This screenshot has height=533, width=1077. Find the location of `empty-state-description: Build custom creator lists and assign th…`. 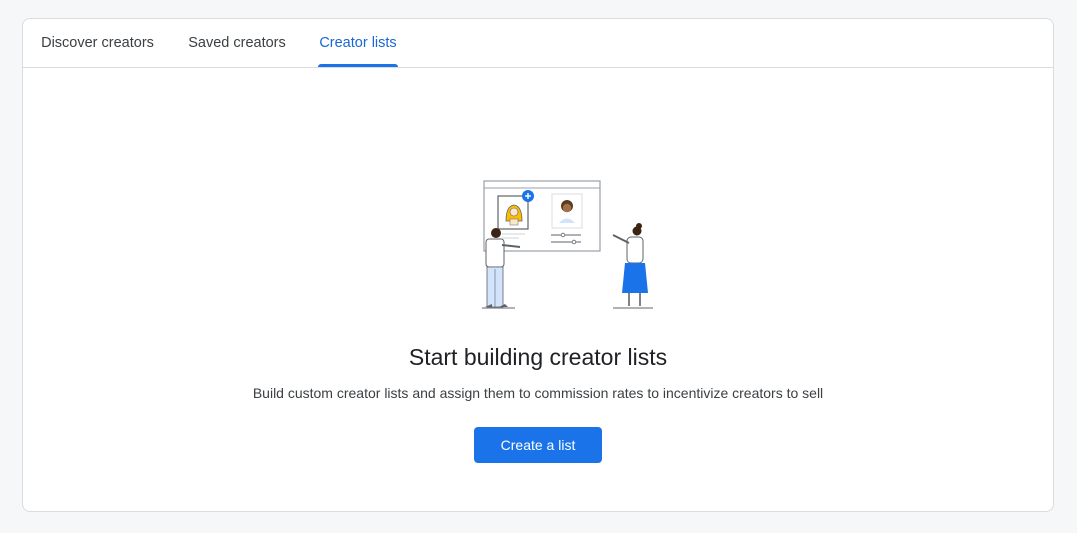

empty-state-description: Build custom creator lists and assign th… is located at coordinates (538, 393).